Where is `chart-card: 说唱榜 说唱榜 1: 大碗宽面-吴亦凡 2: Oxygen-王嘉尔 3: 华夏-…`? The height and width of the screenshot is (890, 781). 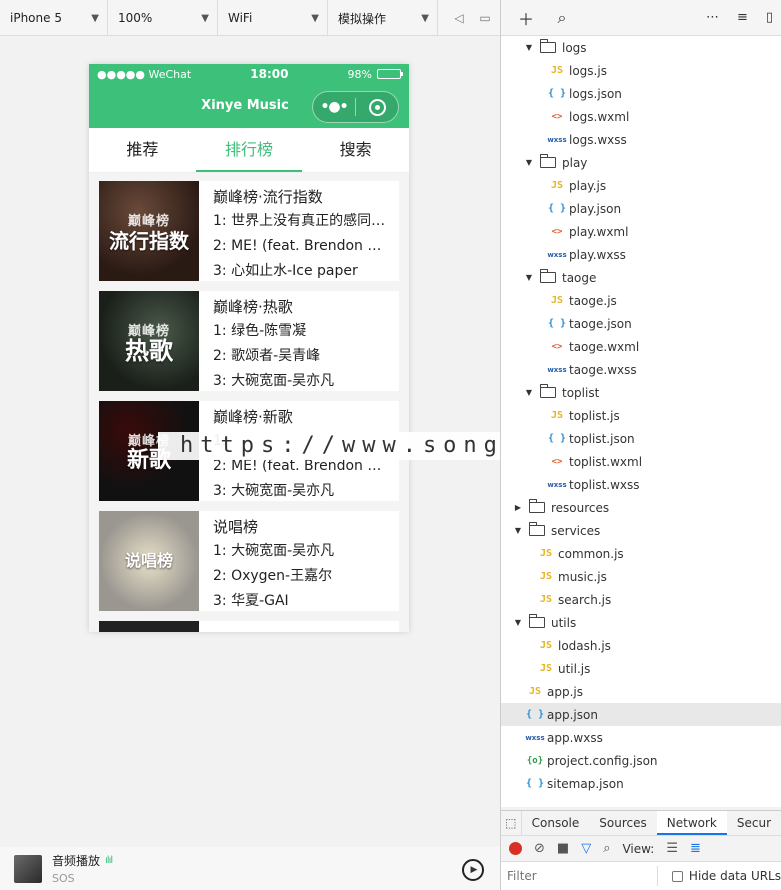
chart-card: 说唱榜 说唱榜 1: 大碗宽面-吴亦凡 2: Oxygen-王嘉尔 3: 华夏-… is located at coordinates (249, 561).